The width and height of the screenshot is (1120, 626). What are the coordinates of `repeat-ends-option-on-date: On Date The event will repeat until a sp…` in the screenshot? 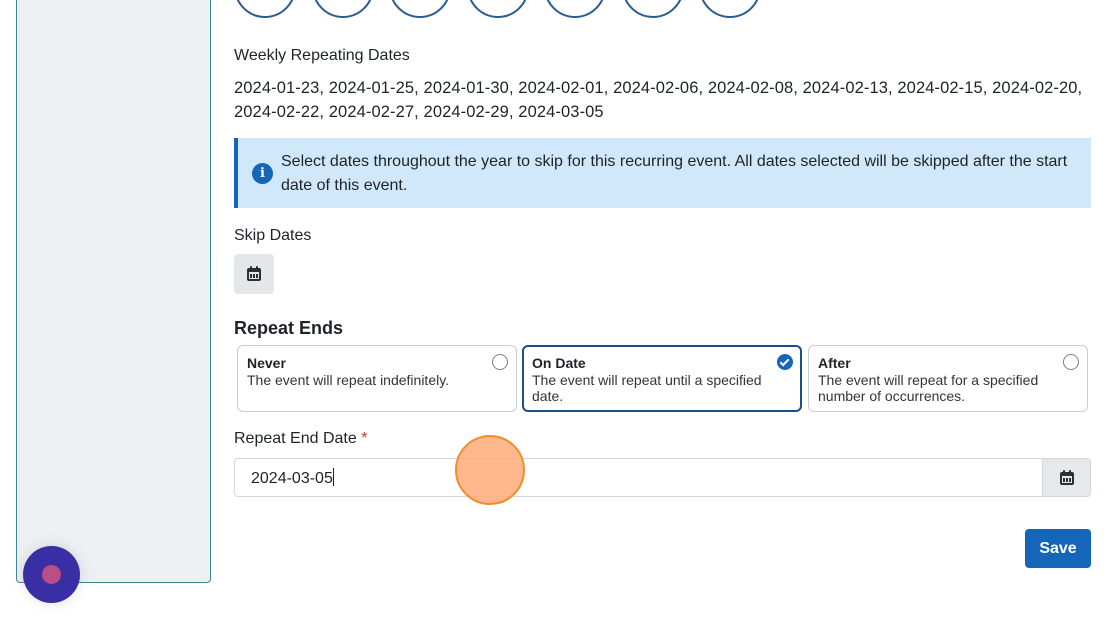 It's located at (662, 378).